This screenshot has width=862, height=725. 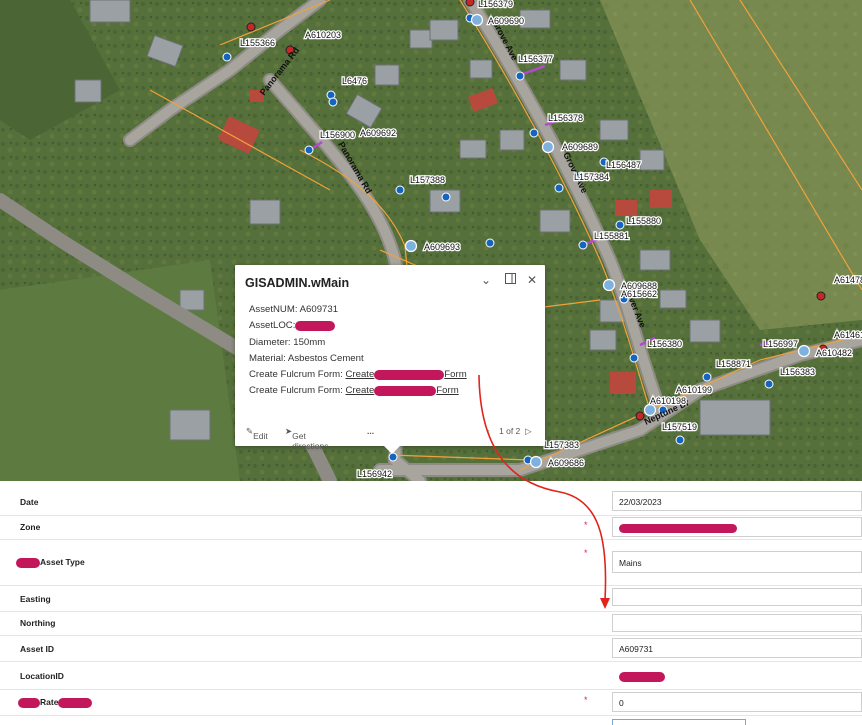 What do you see at coordinates (390, 436) in the screenshot?
I see `popup-footer: ✎ Edit ➤ Get directions ... ‹ 1 of 2 ▷` at bounding box center [390, 436].